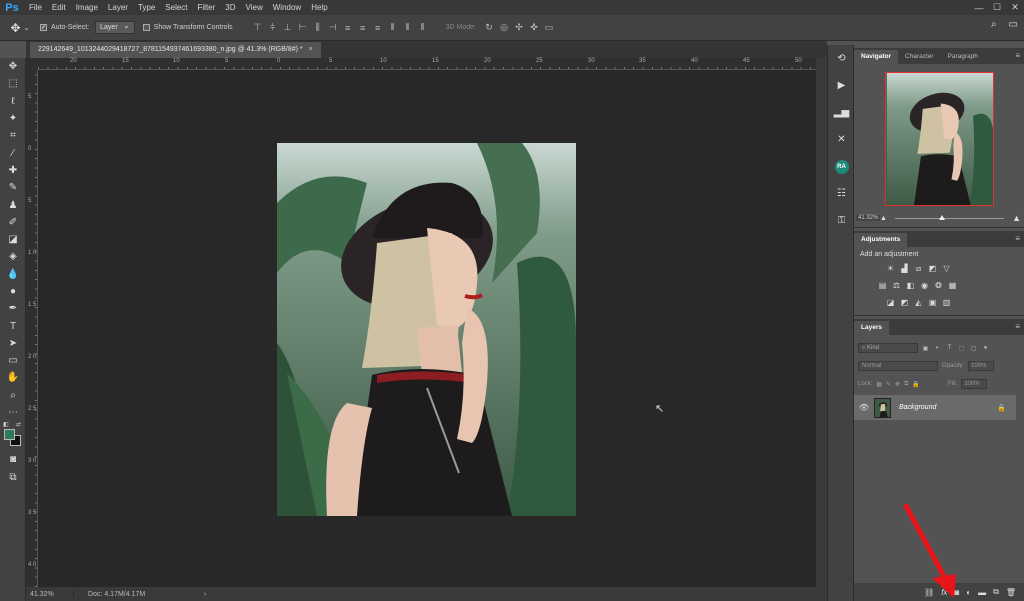  Describe the element at coordinates (897, 384) in the screenshot. I see `lock-position-icon: ✥` at that location.